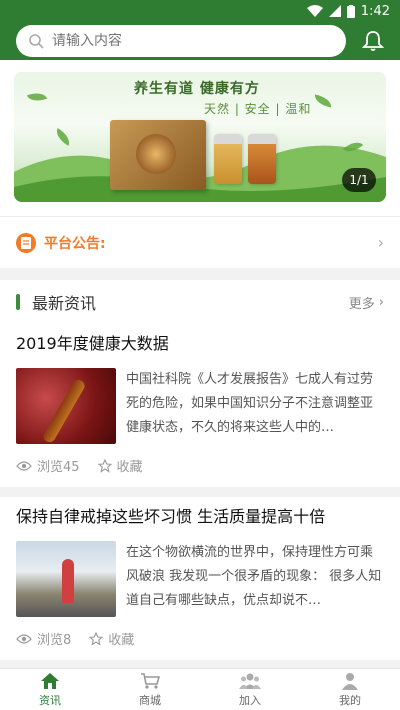 This screenshot has height=710, width=400. I want to click on section-title: 最新资讯, so click(64, 303).